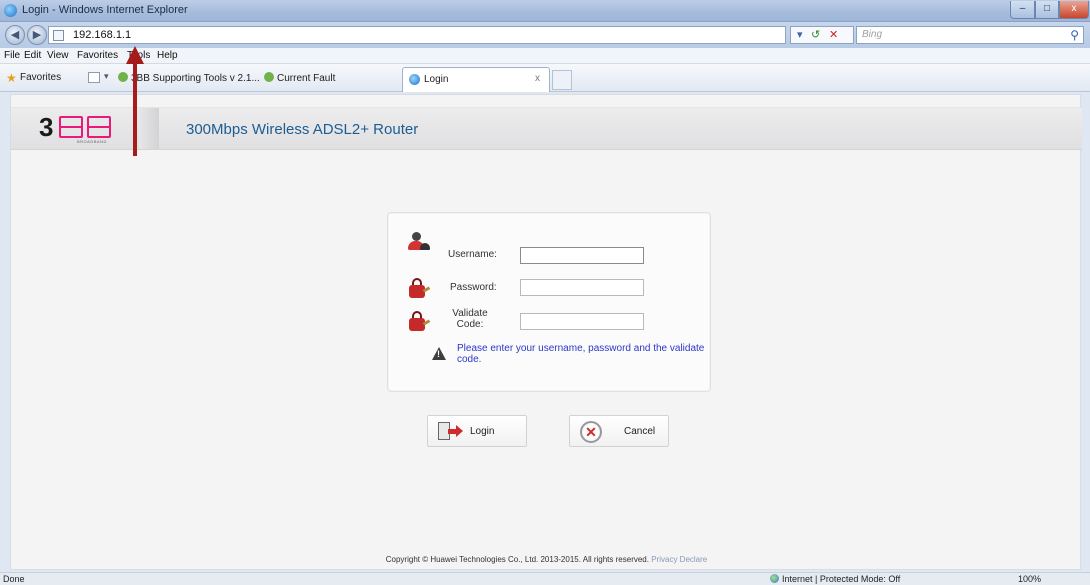 This screenshot has width=1090, height=585. I want to click on menu-view: View, so click(58, 55).